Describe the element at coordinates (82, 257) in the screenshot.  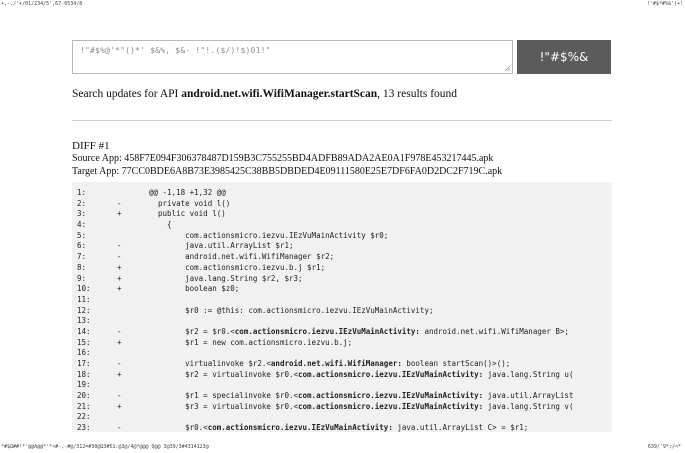
I see `line-number: 7:` at that location.